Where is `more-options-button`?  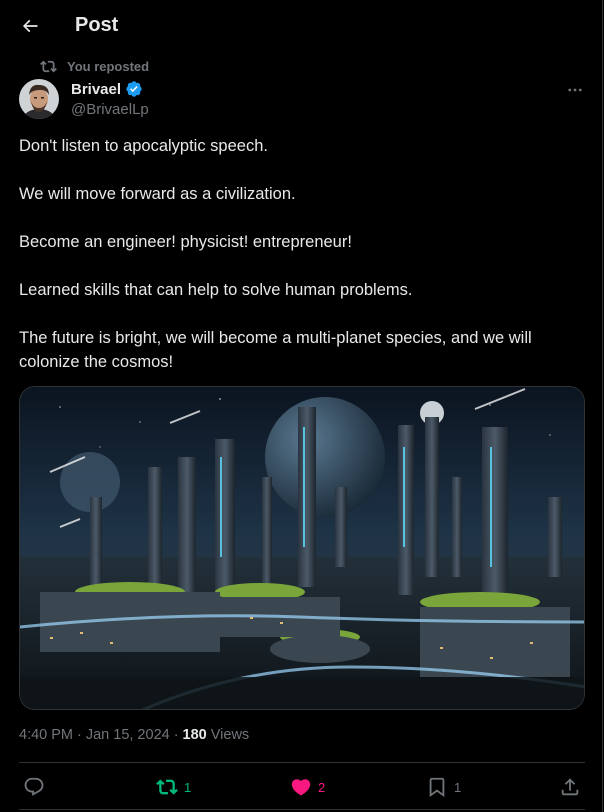 more-options-button is located at coordinates (575, 90).